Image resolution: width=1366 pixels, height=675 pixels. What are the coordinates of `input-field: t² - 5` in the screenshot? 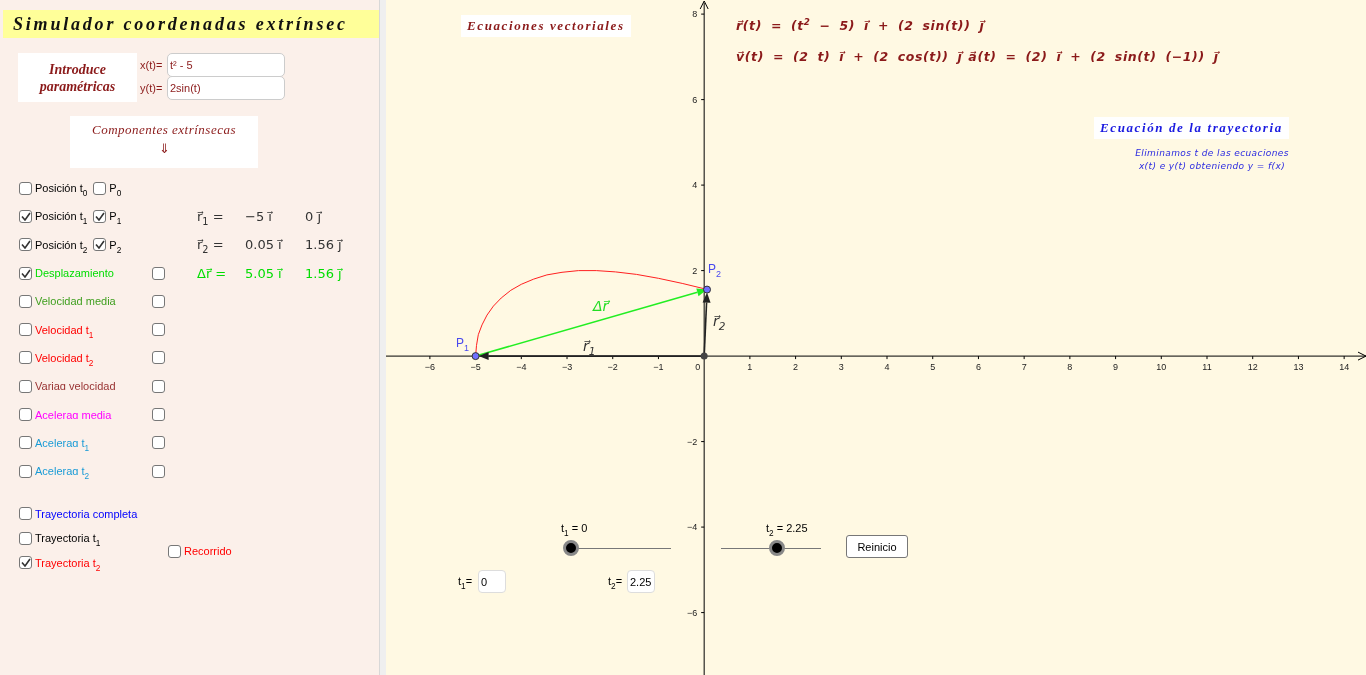 It's located at (226, 64).